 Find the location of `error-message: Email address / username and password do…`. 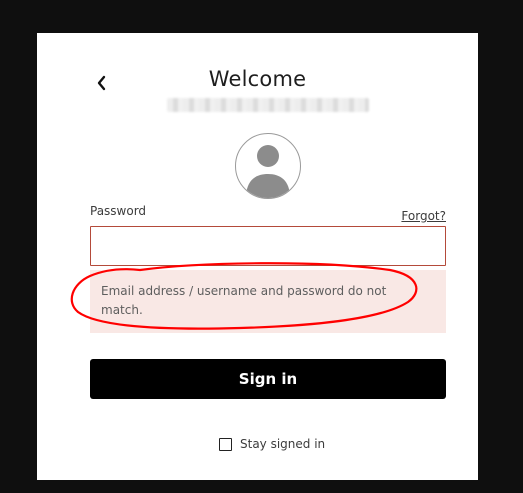

error-message: Email address / username and password do… is located at coordinates (244, 300).